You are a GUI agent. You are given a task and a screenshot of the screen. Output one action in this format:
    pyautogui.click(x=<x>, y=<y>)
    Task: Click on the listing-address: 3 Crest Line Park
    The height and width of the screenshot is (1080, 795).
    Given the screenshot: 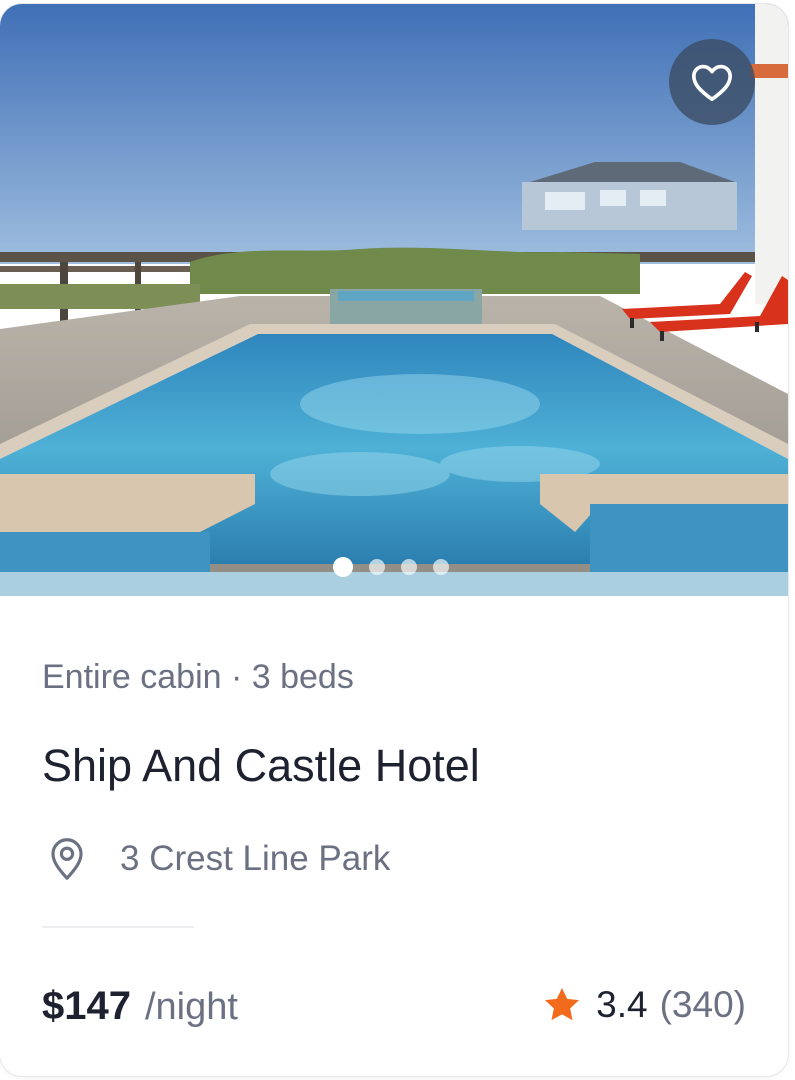 What is the action you would take?
    pyautogui.click(x=255, y=858)
    